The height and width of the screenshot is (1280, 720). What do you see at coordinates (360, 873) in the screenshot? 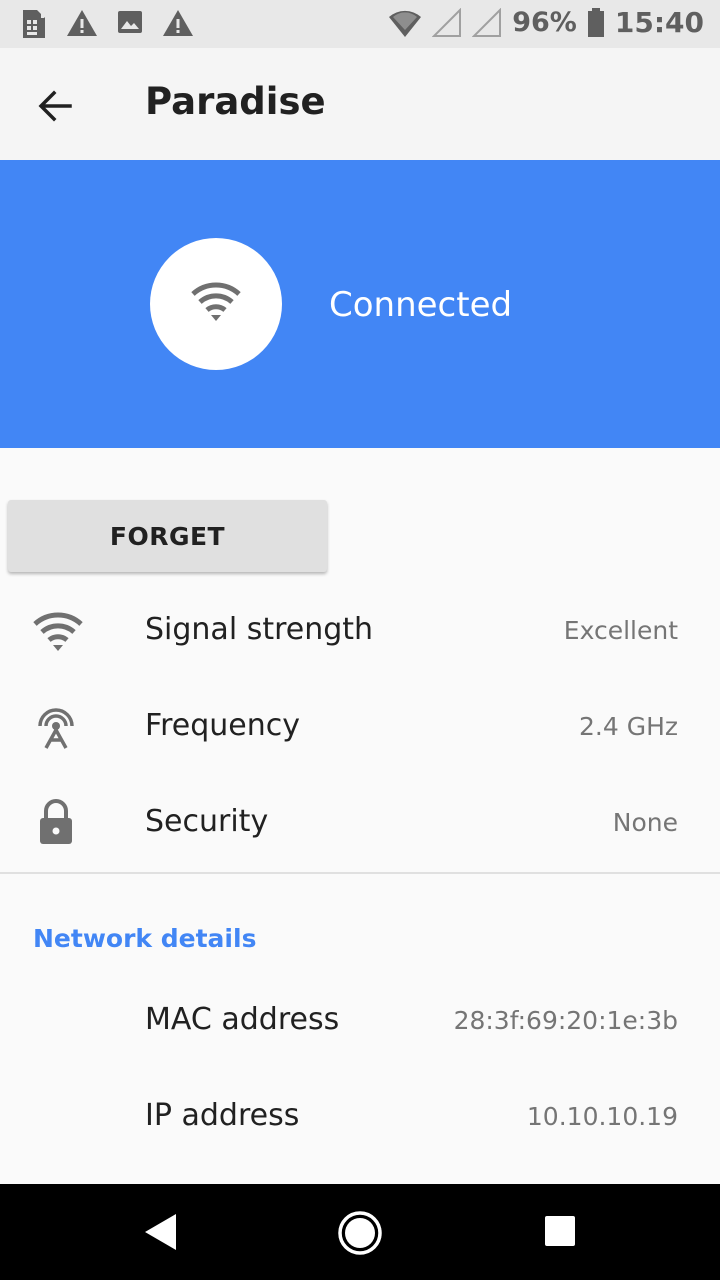
I see `divider` at bounding box center [360, 873].